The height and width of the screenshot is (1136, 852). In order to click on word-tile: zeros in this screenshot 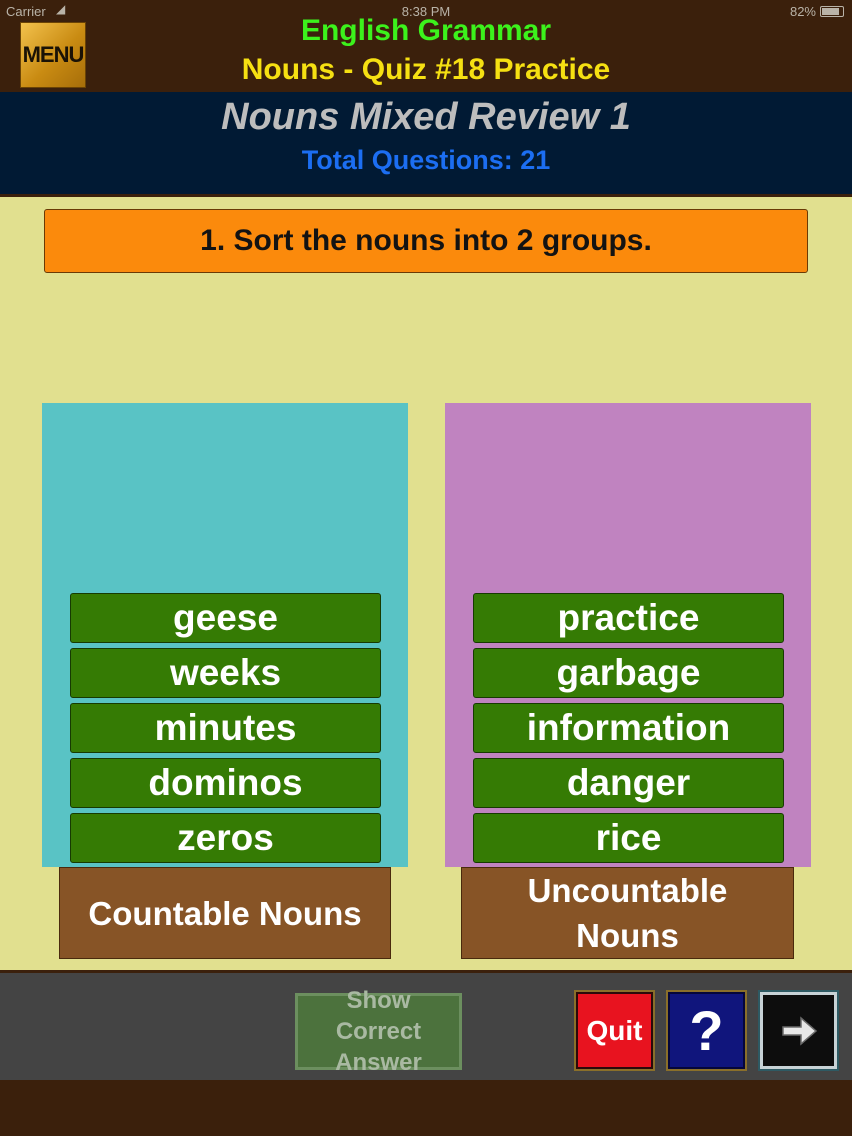, I will do `click(225, 838)`.